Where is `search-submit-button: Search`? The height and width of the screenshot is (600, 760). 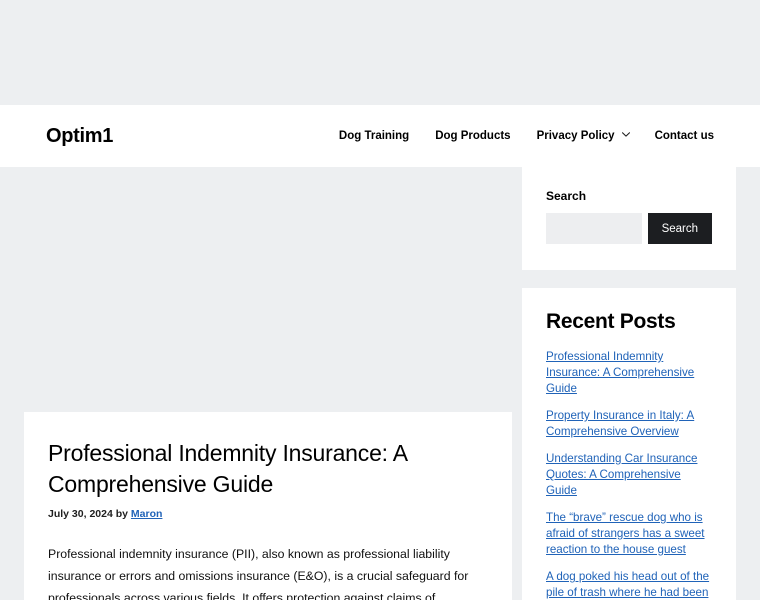 search-submit-button: Search is located at coordinates (679, 228).